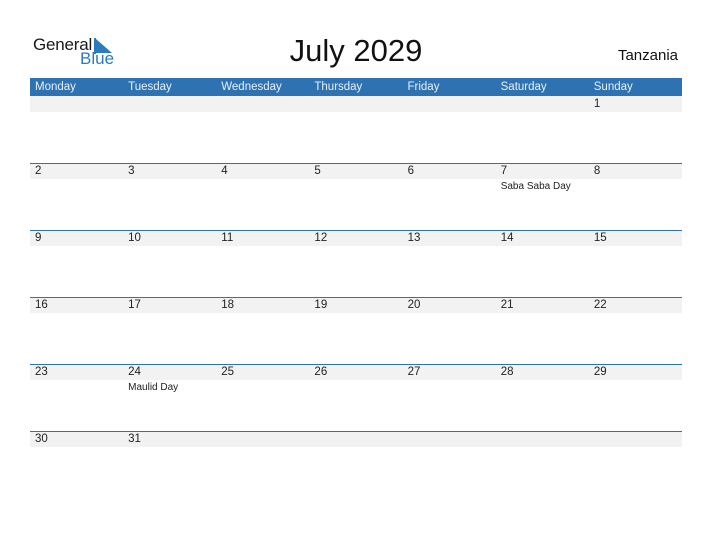 The image size is (712, 550). I want to click on week-row: 30 31, so click(356, 464).